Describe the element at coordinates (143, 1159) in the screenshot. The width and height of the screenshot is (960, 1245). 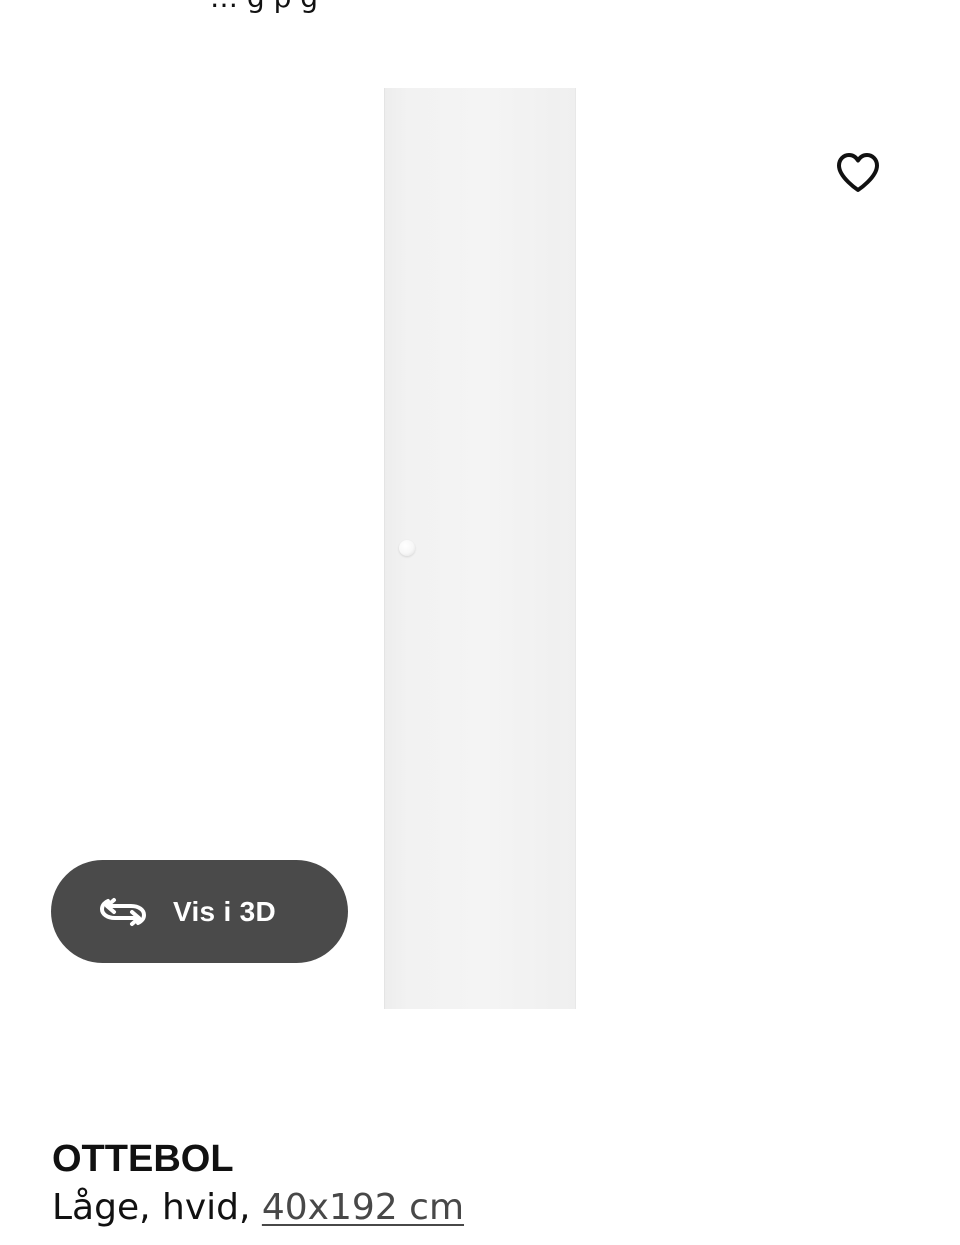
I see `product-name: OTTEBOL` at that location.